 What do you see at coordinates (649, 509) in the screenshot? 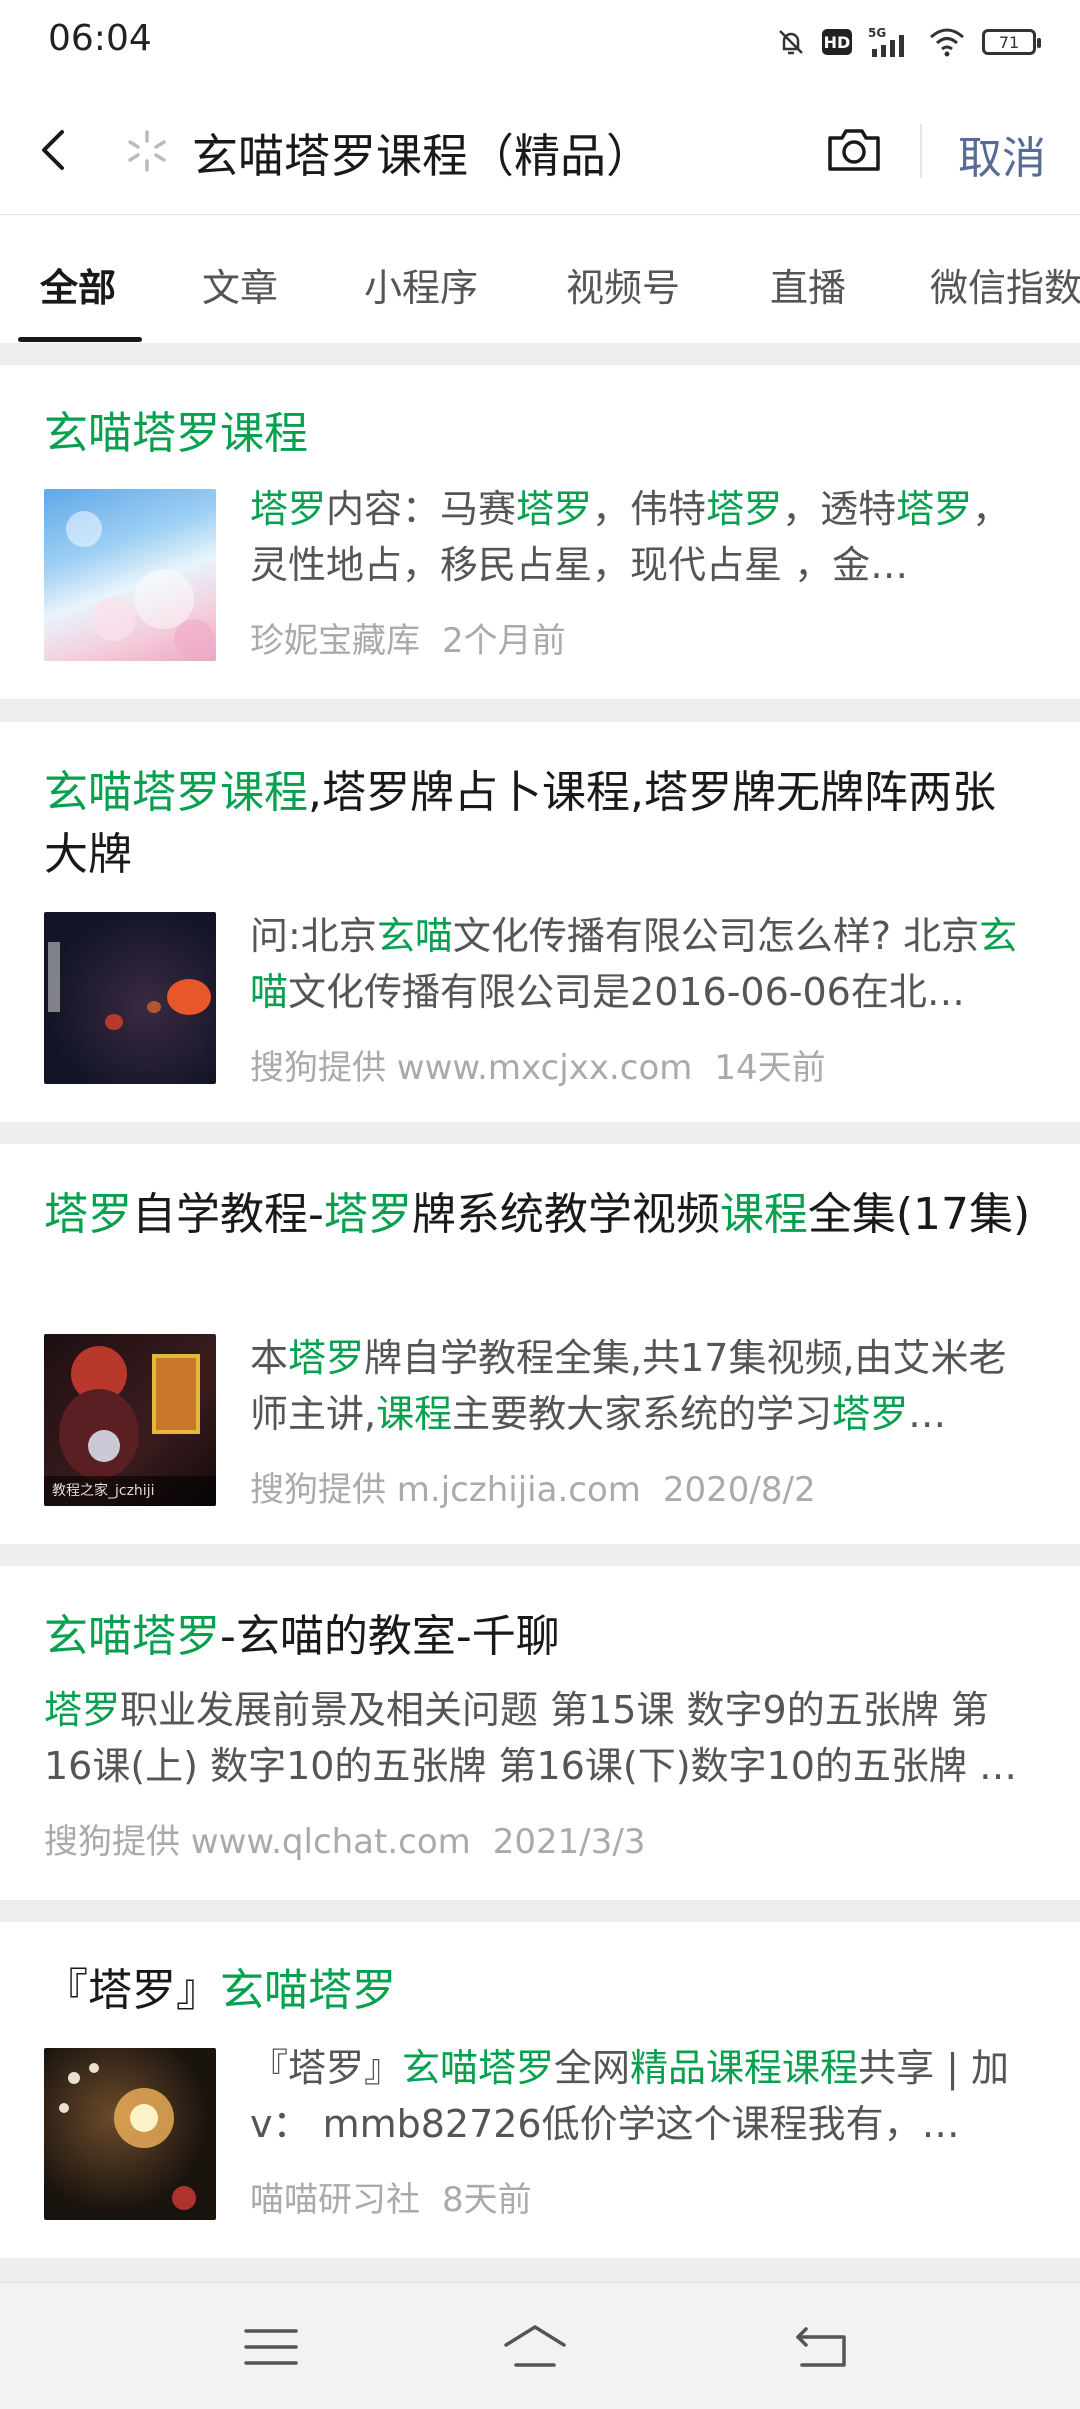
I see `text-segment: ，伟特` at bounding box center [649, 509].